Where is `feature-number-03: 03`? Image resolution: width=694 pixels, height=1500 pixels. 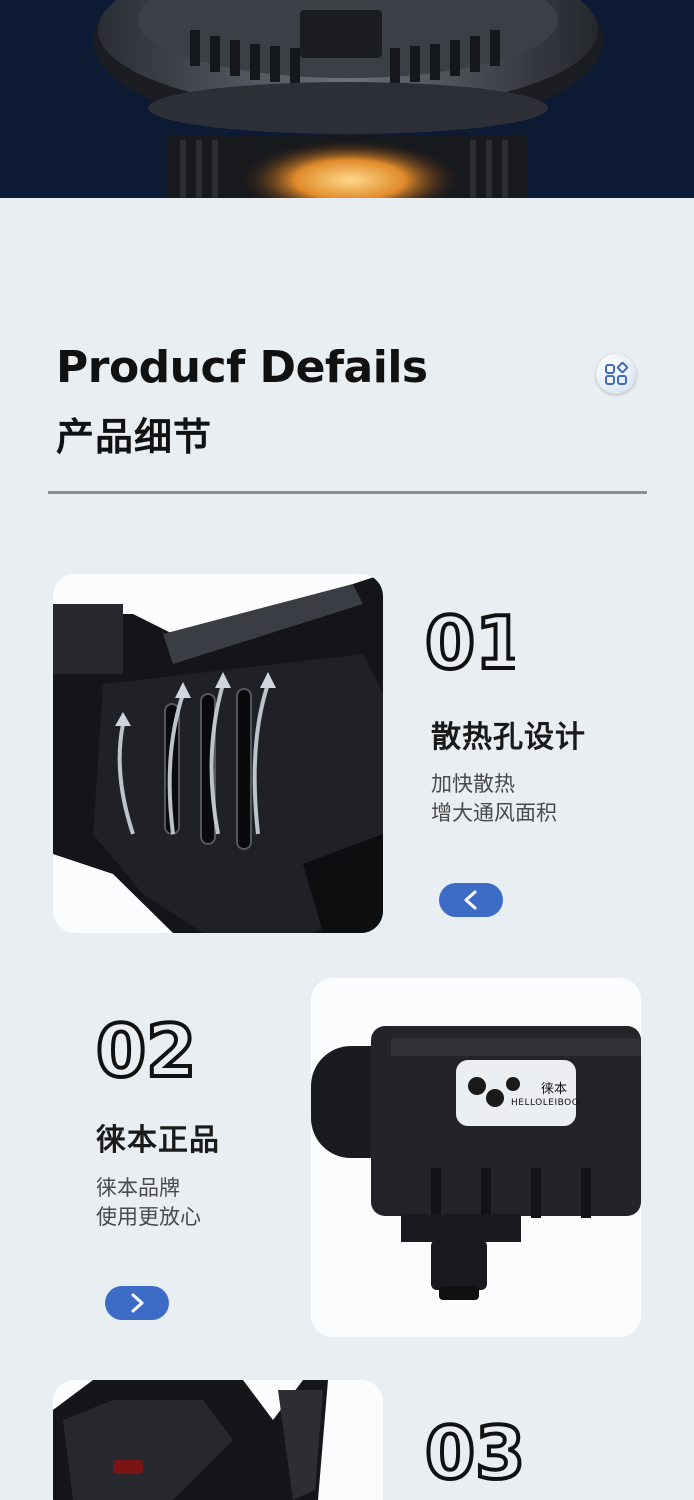 feature-number-03: 03 is located at coordinates (489, 1453).